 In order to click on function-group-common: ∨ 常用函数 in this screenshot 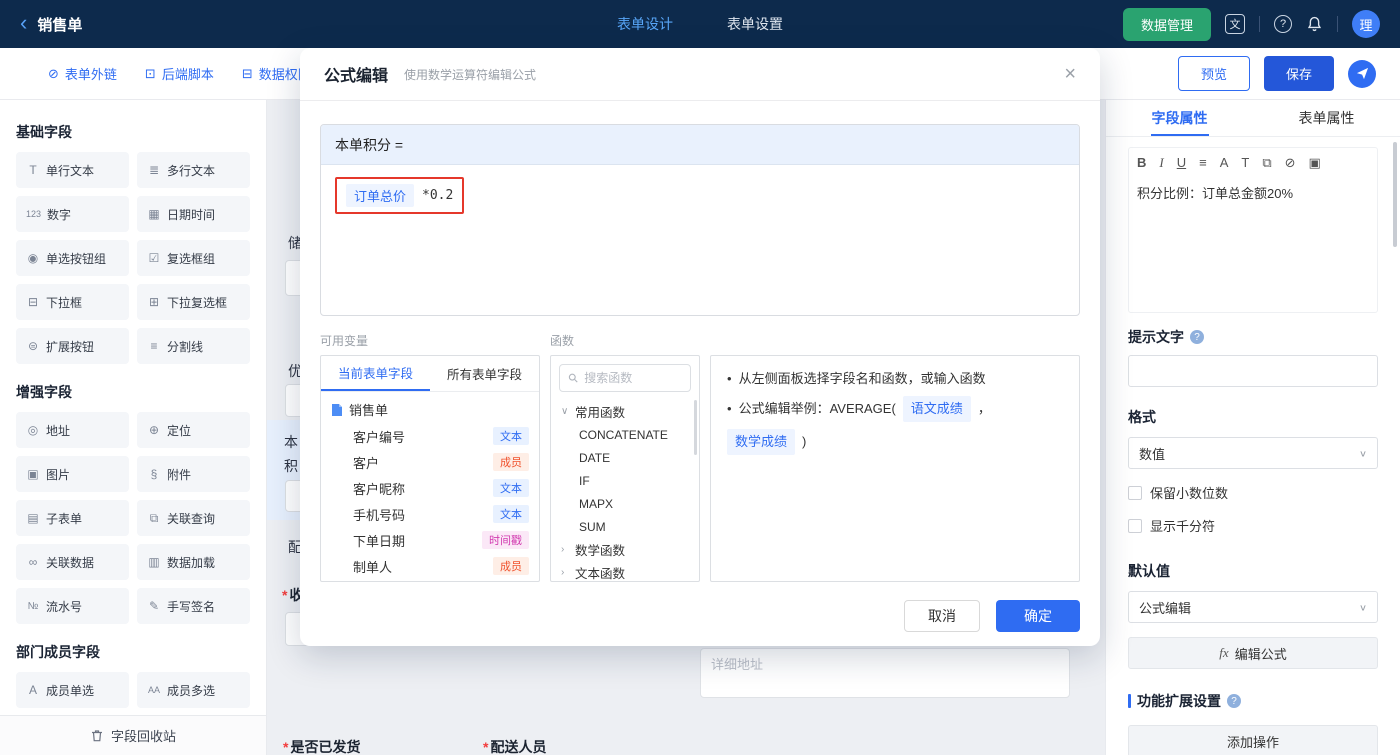, I will do `click(625, 411)`.